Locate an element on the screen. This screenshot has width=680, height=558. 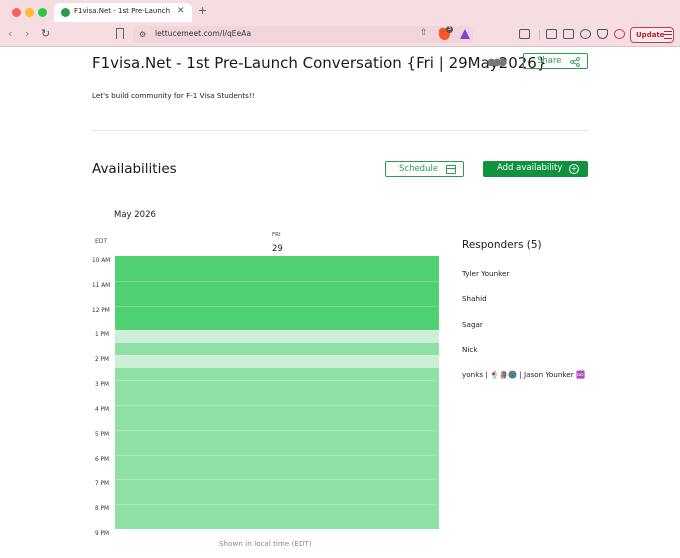
timezone-footnote: Shown in local time (EDT) is located at coordinates (265, 543).